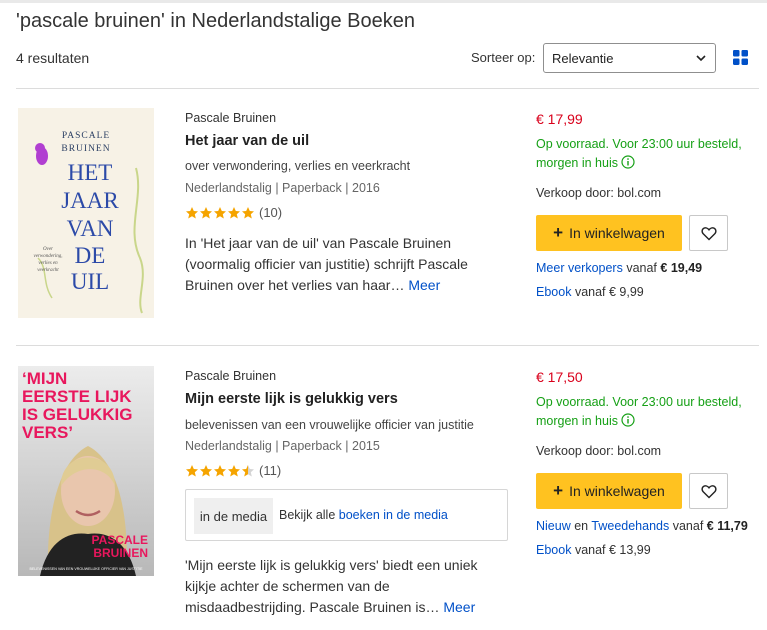 The width and height of the screenshot is (767, 630). What do you see at coordinates (383, 1) in the screenshot?
I see `top-border` at bounding box center [383, 1].